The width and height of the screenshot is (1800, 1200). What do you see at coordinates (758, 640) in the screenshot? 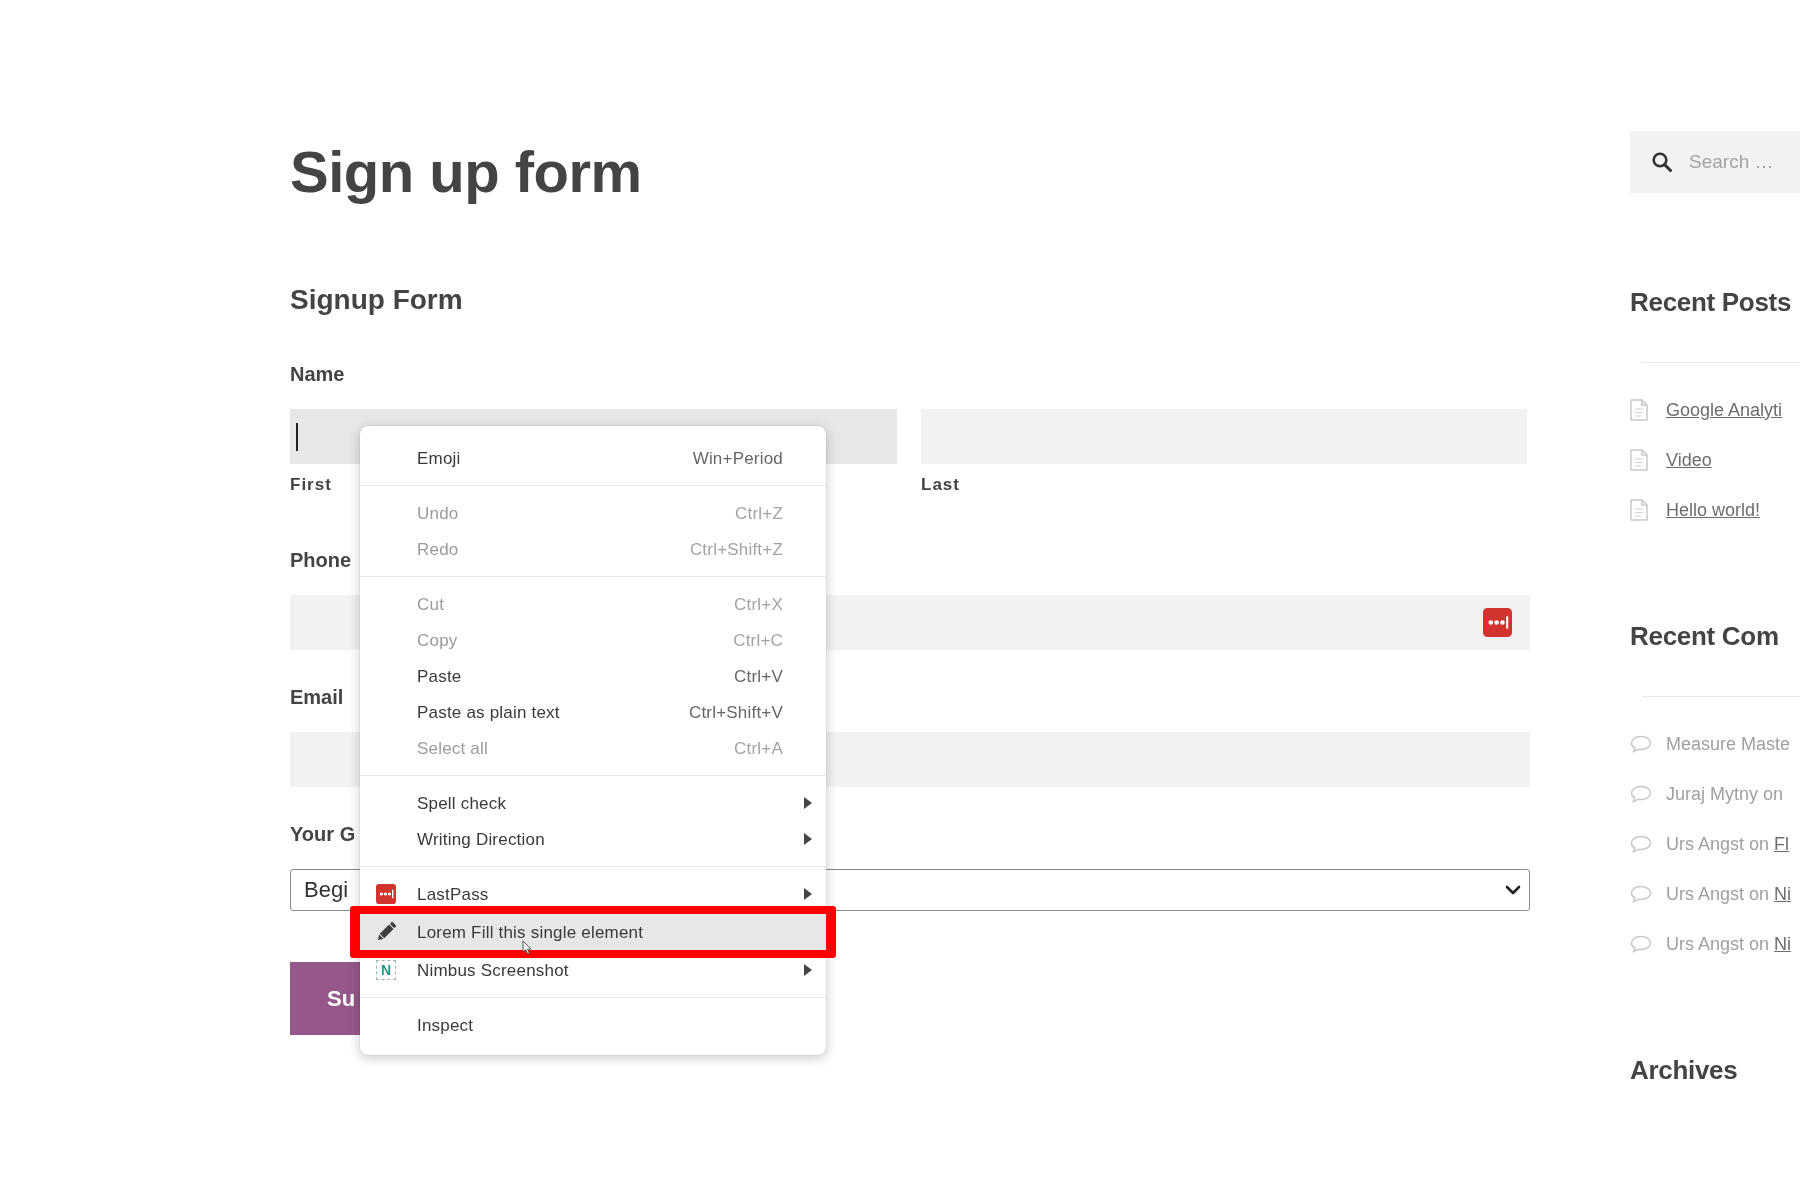
I see `shortcut-text: Ctrl+C` at bounding box center [758, 640].